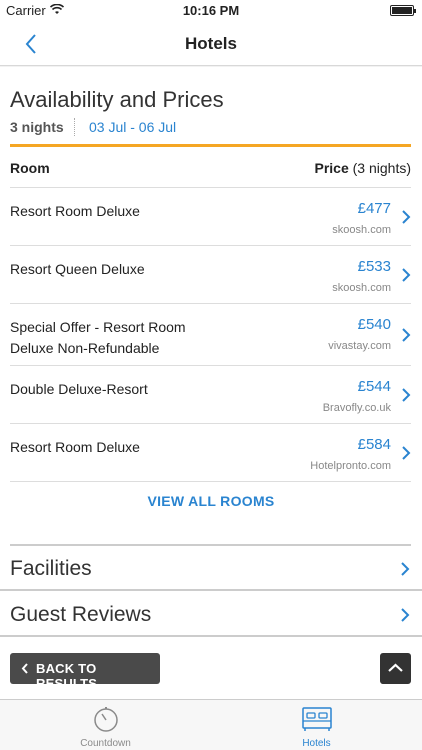  What do you see at coordinates (105, 743) in the screenshot?
I see `tab-countdown-label: Countdown` at bounding box center [105, 743].